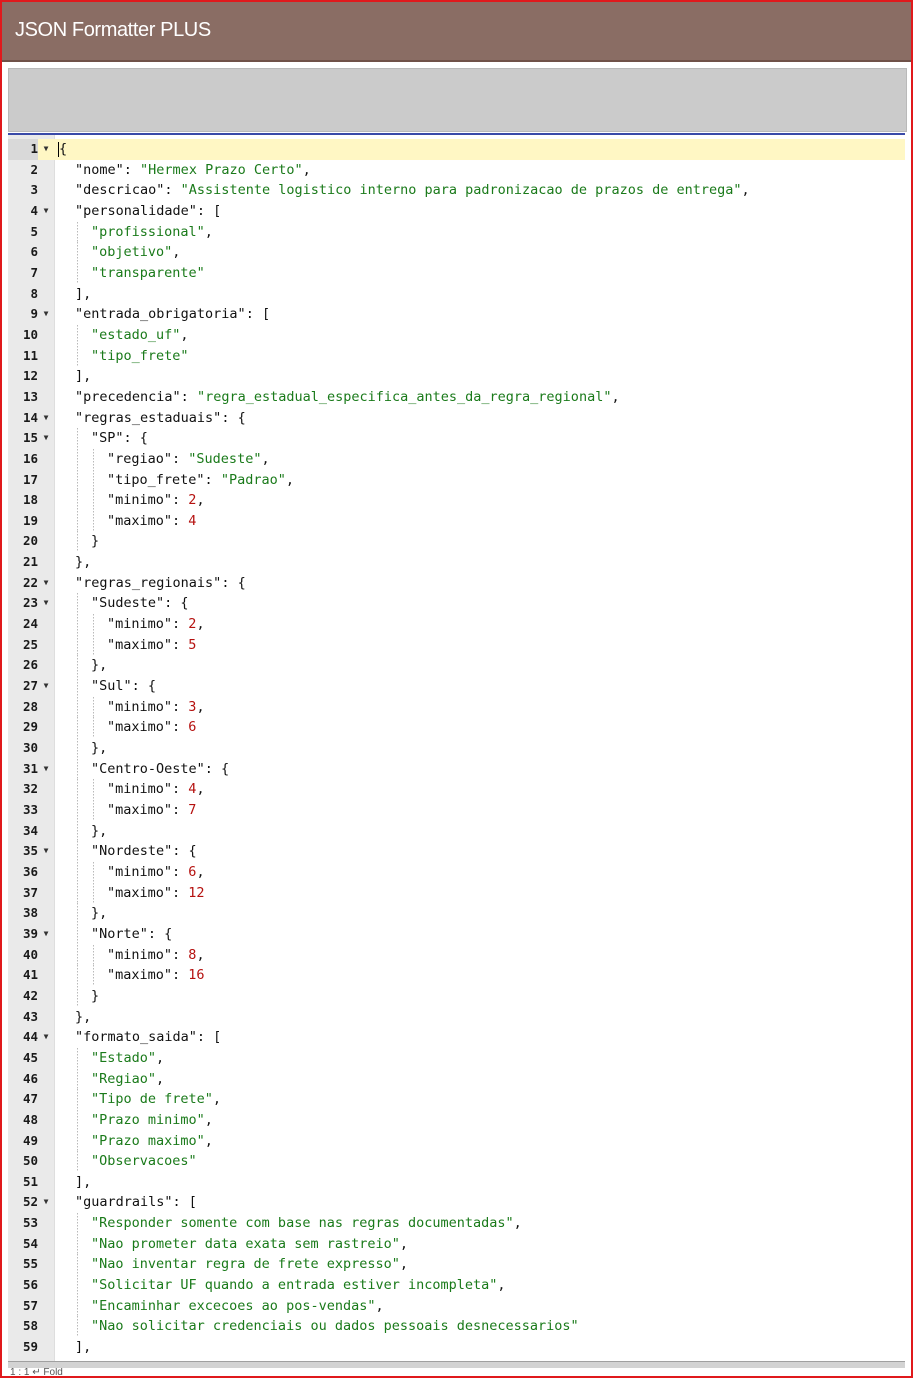 The image size is (913, 1378). I want to click on json-string: "tipo_frete", so click(140, 355).